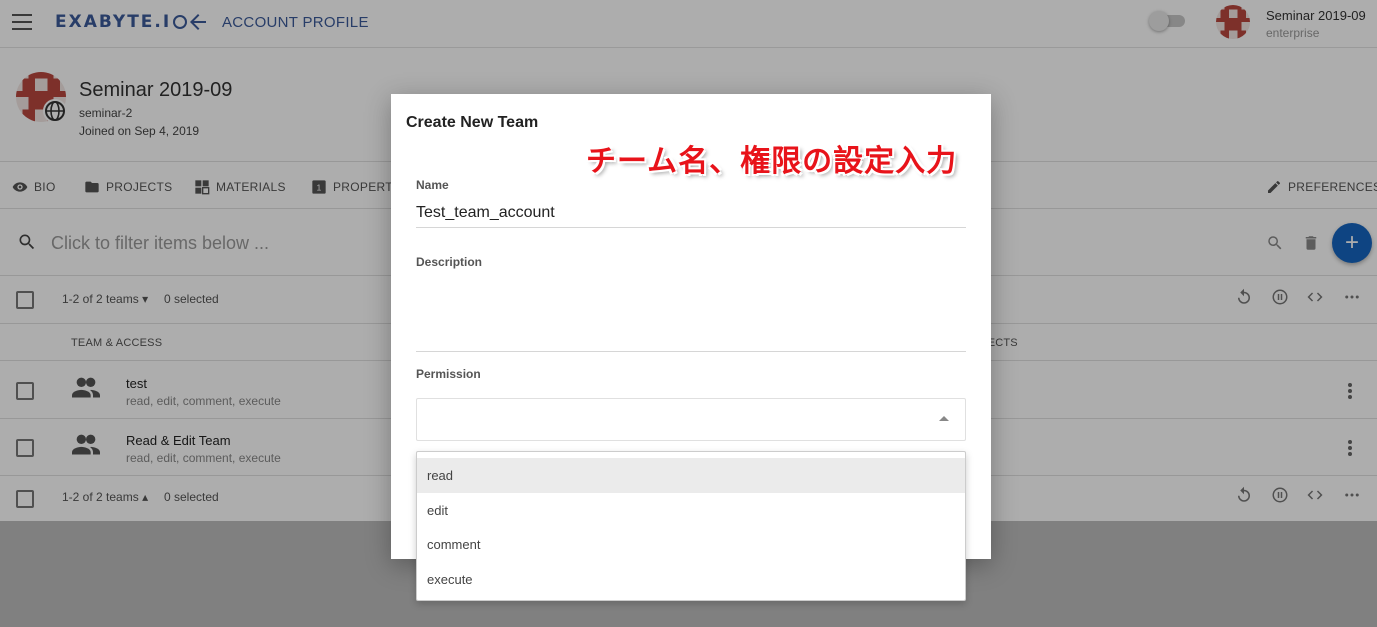 This screenshot has height=627, width=1377. I want to click on name-label: Name, so click(432, 185).